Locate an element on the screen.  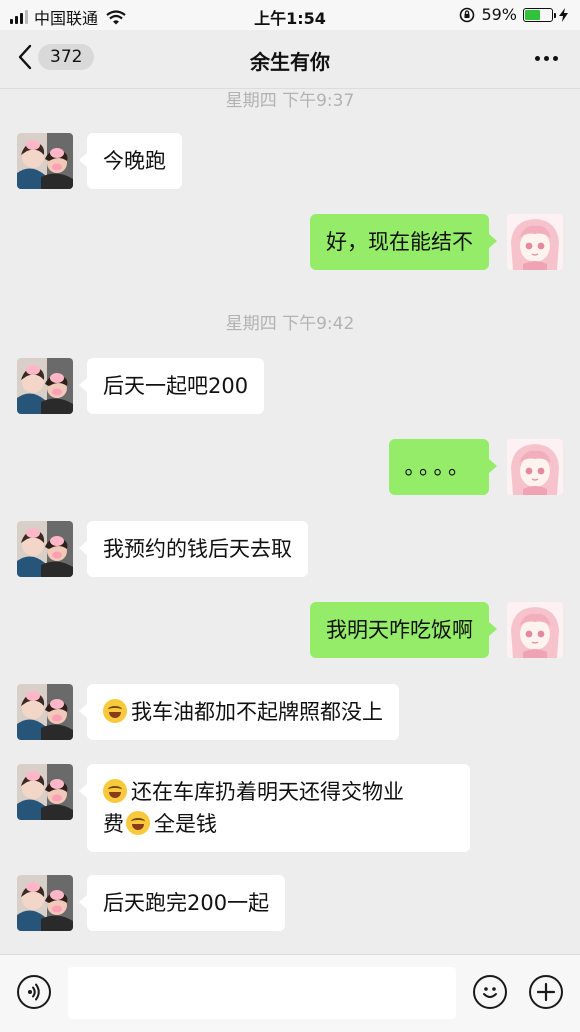
nav-bar: 372 余生有你 is located at coordinates (290, 59).